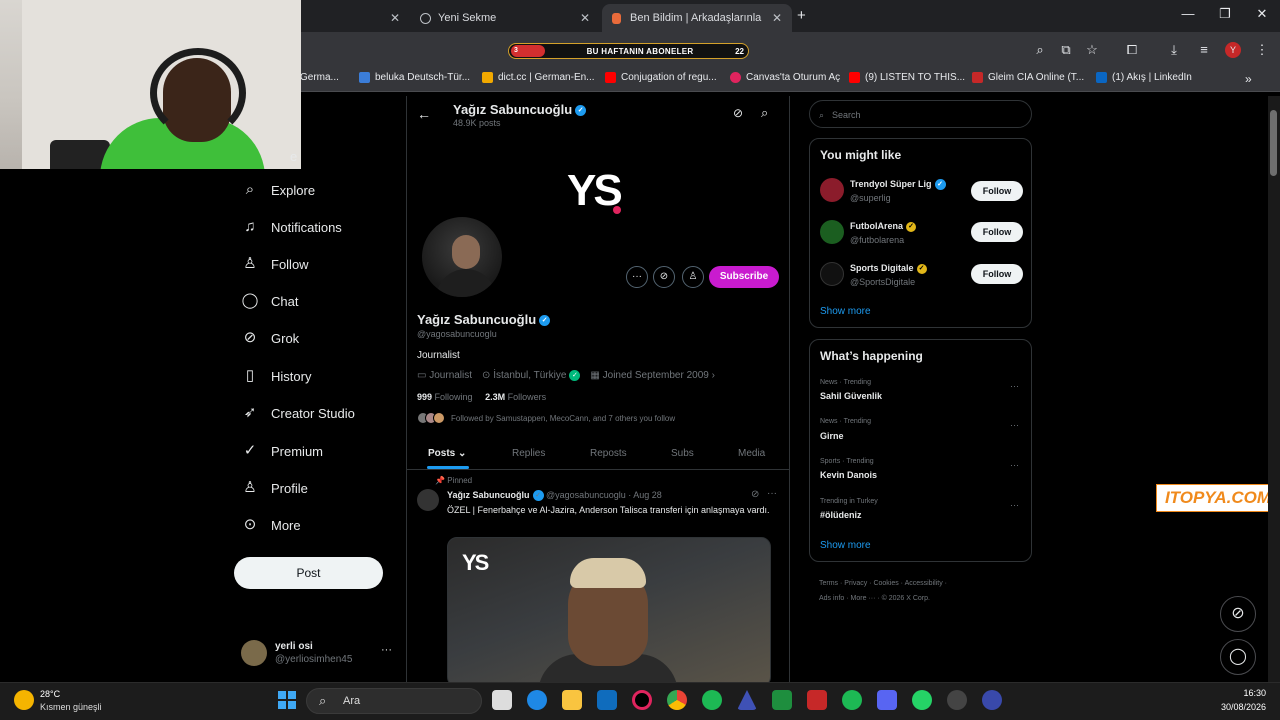 This screenshot has height=720, width=1280. Describe the element at coordinates (502, 700) in the screenshot. I see `task-view-icon` at that location.